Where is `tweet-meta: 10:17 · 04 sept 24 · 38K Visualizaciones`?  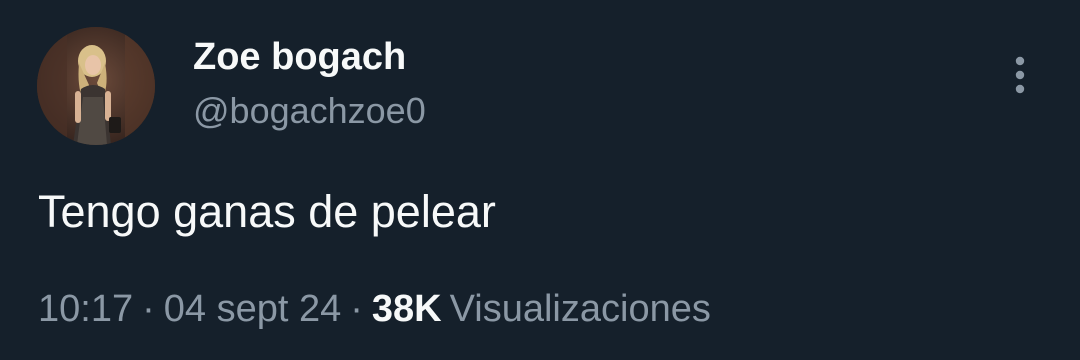 tweet-meta: 10:17 · 04 sept 24 · 38K Visualizaciones is located at coordinates (374, 309).